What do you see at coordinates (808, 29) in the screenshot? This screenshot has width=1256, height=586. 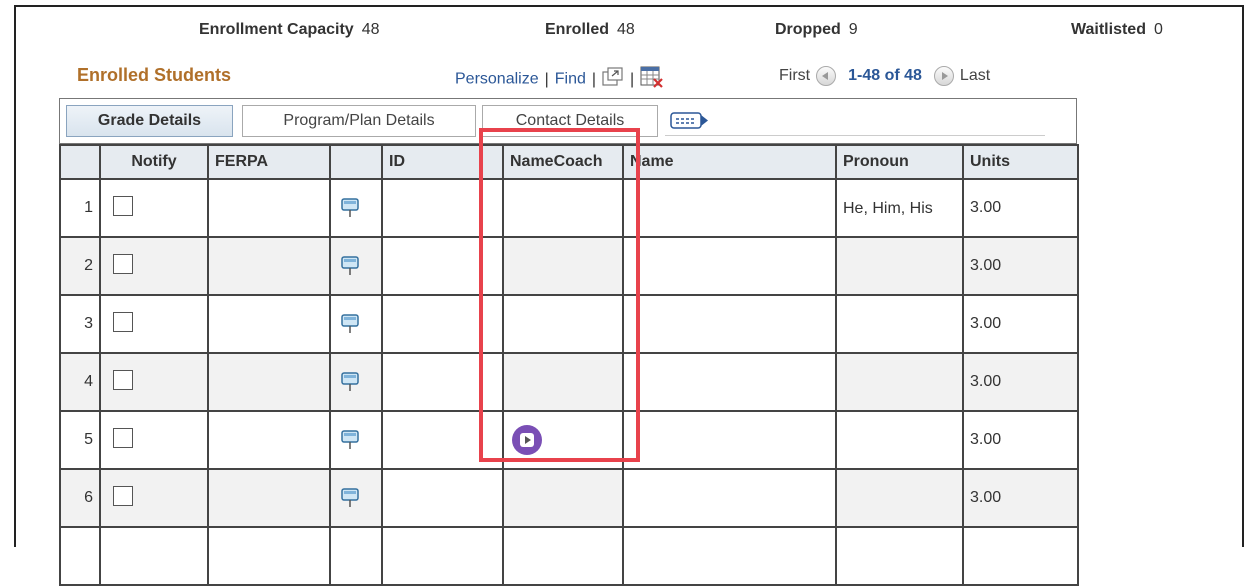 I see `dropped-label: Dropped` at bounding box center [808, 29].